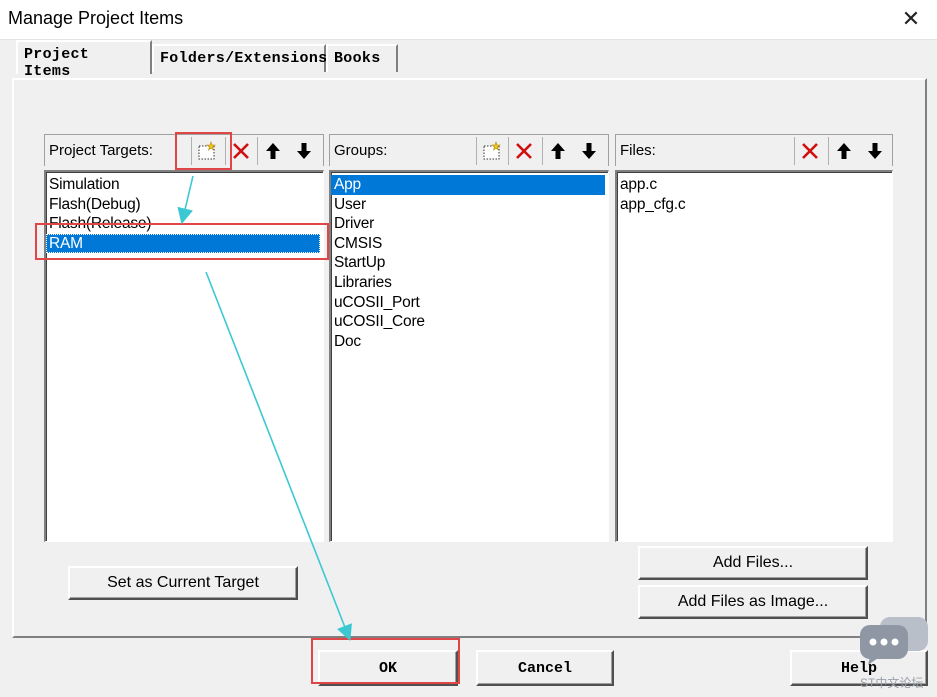 The width and height of the screenshot is (937, 697). Describe the element at coordinates (754, 150) in the screenshot. I see `files-header: Files:` at that location.